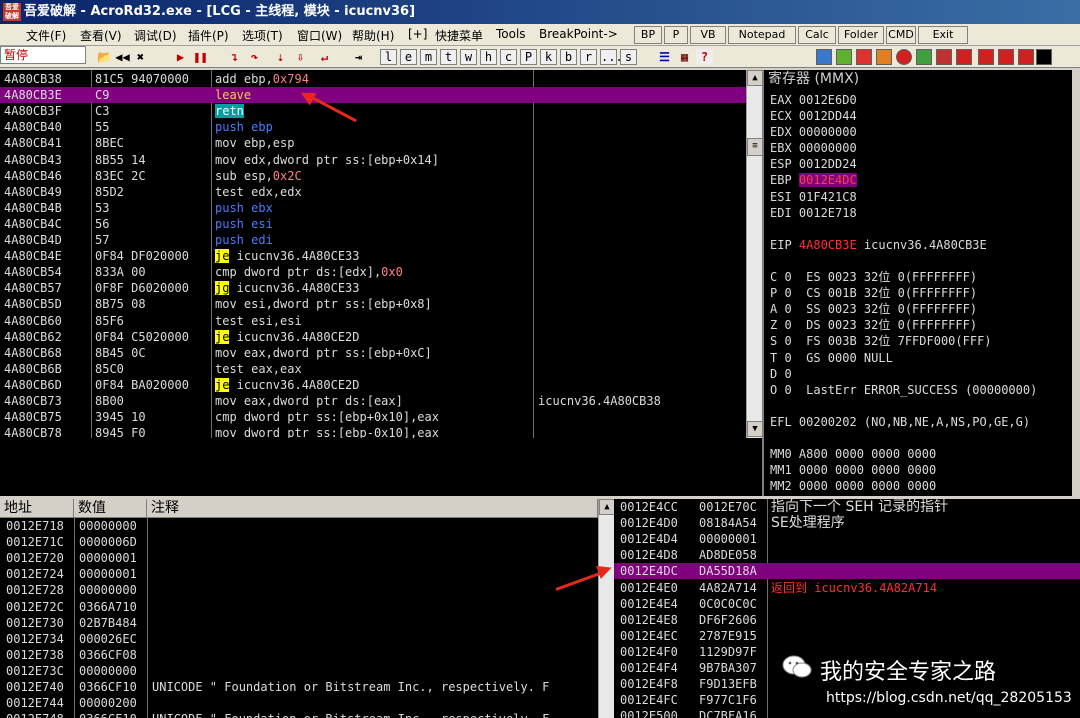 The width and height of the screenshot is (1080, 718). What do you see at coordinates (684, 57) in the screenshot?
I see `appearance-icon: ▦` at bounding box center [684, 57].